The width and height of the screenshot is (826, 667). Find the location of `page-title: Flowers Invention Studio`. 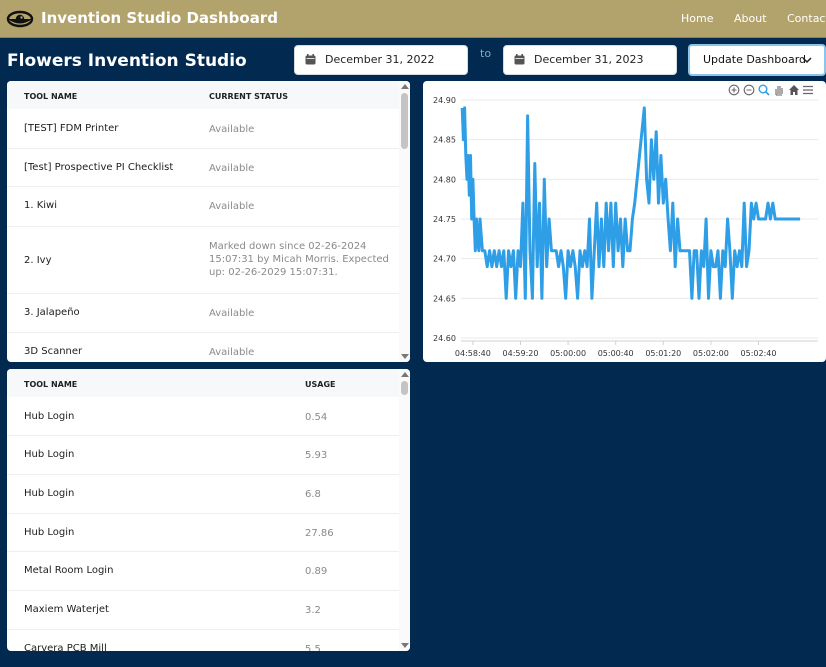

page-title: Flowers Invention Studio is located at coordinates (127, 61).